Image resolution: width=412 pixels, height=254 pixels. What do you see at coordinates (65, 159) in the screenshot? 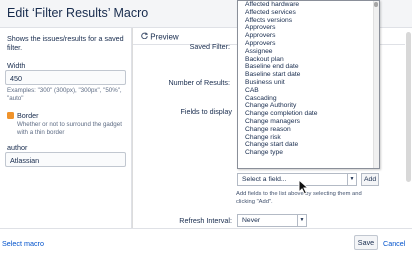
I see `author-input: Atlassian` at bounding box center [65, 159].